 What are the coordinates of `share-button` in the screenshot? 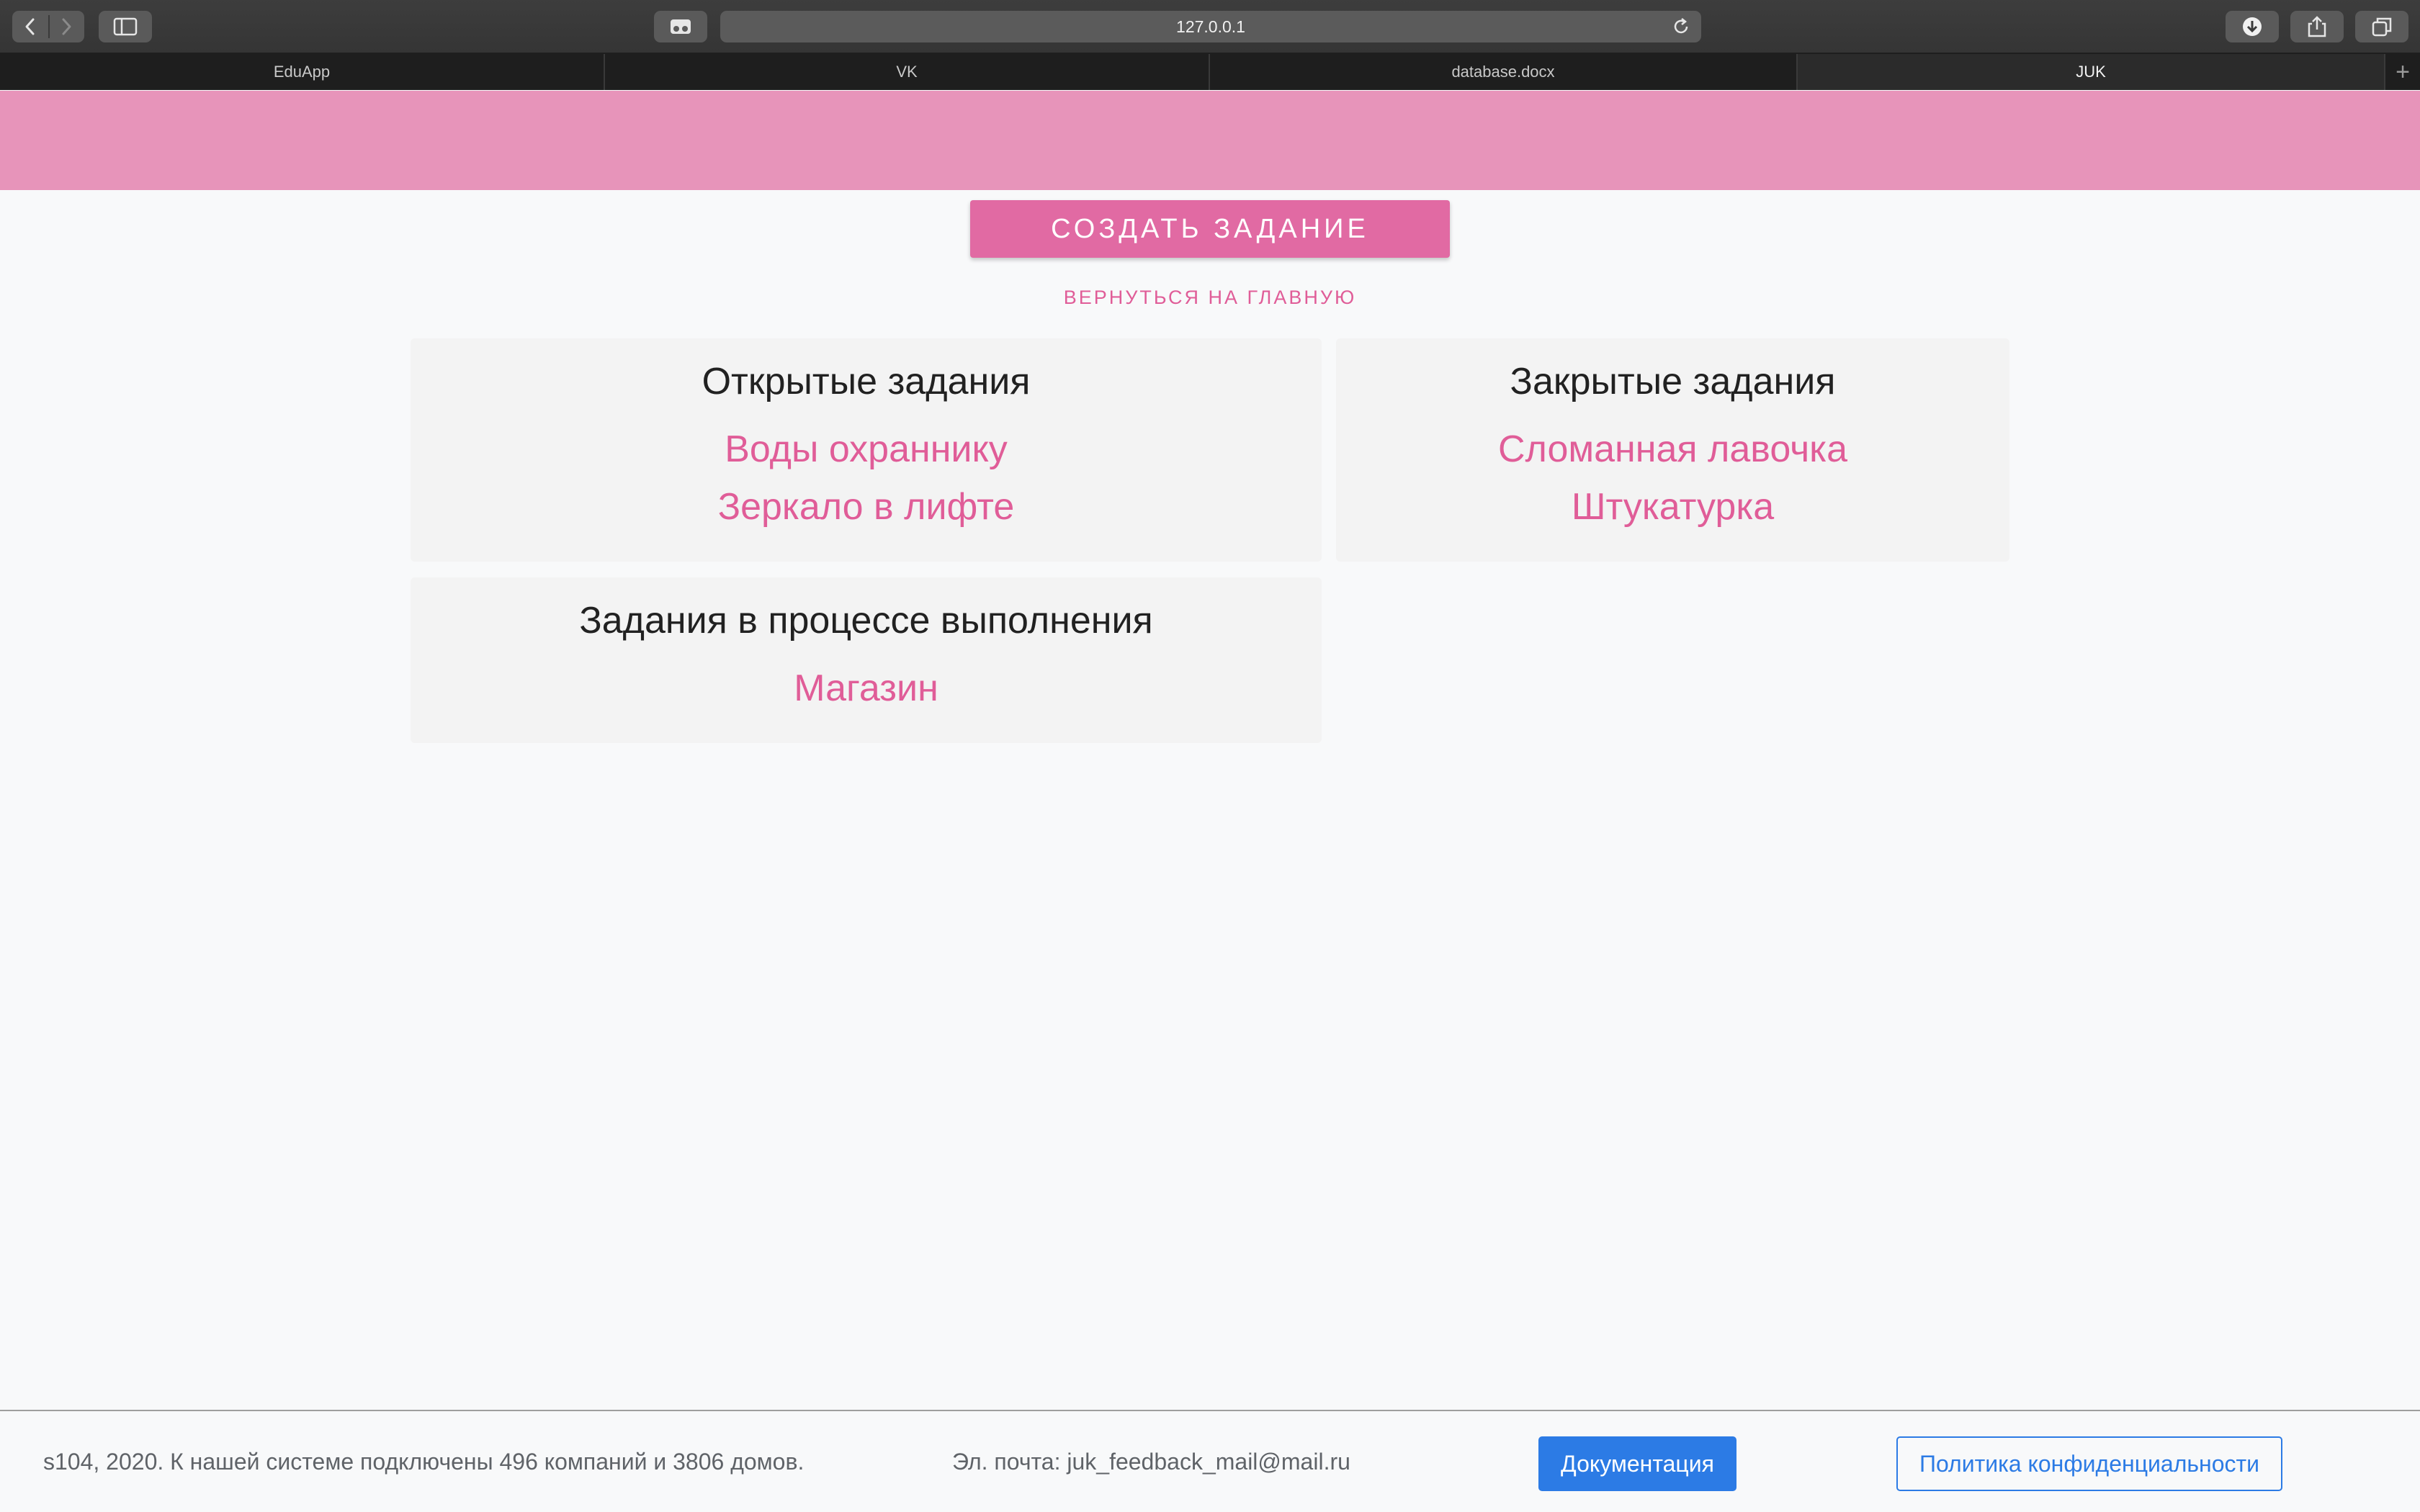 It's located at (2317, 26).